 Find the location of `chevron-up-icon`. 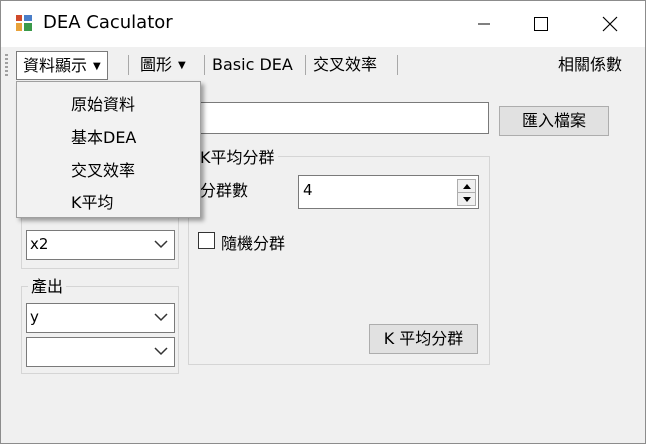

chevron-up-icon is located at coordinates (466, 186).